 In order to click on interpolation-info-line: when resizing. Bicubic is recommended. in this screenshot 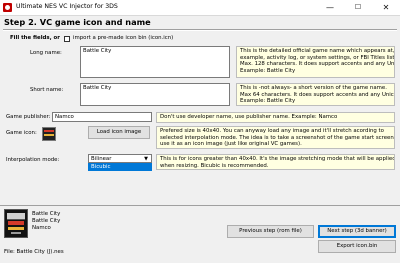, I will do `click(214, 165)`.